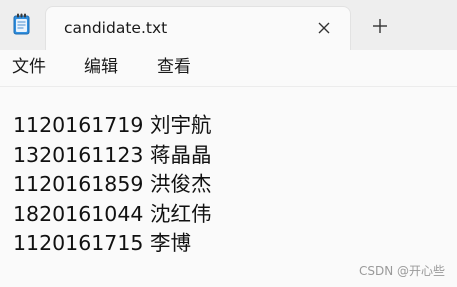  What do you see at coordinates (112, 125) in the screenshot?
I see `editor-line: 1120161719 刘宇航` at bounding box center [112, 125].